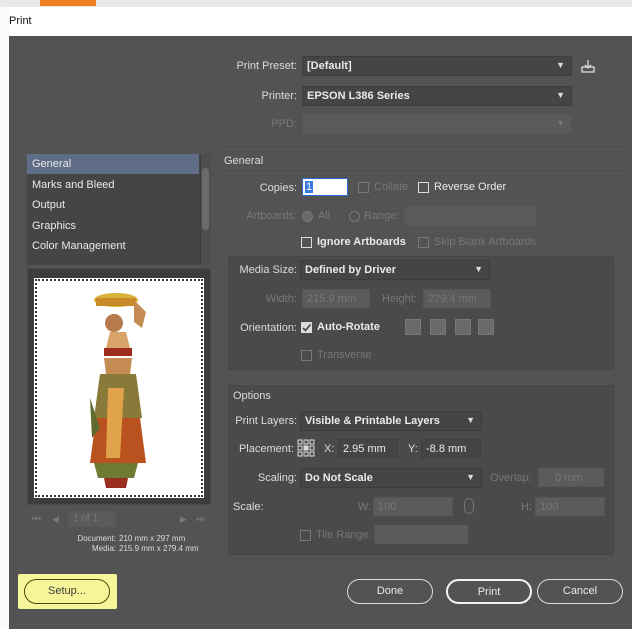  What do you see at coordinates (92, 519) in the screenshot?
I see `page-indicator: 1 of 1` at bounding box center [92, 519].